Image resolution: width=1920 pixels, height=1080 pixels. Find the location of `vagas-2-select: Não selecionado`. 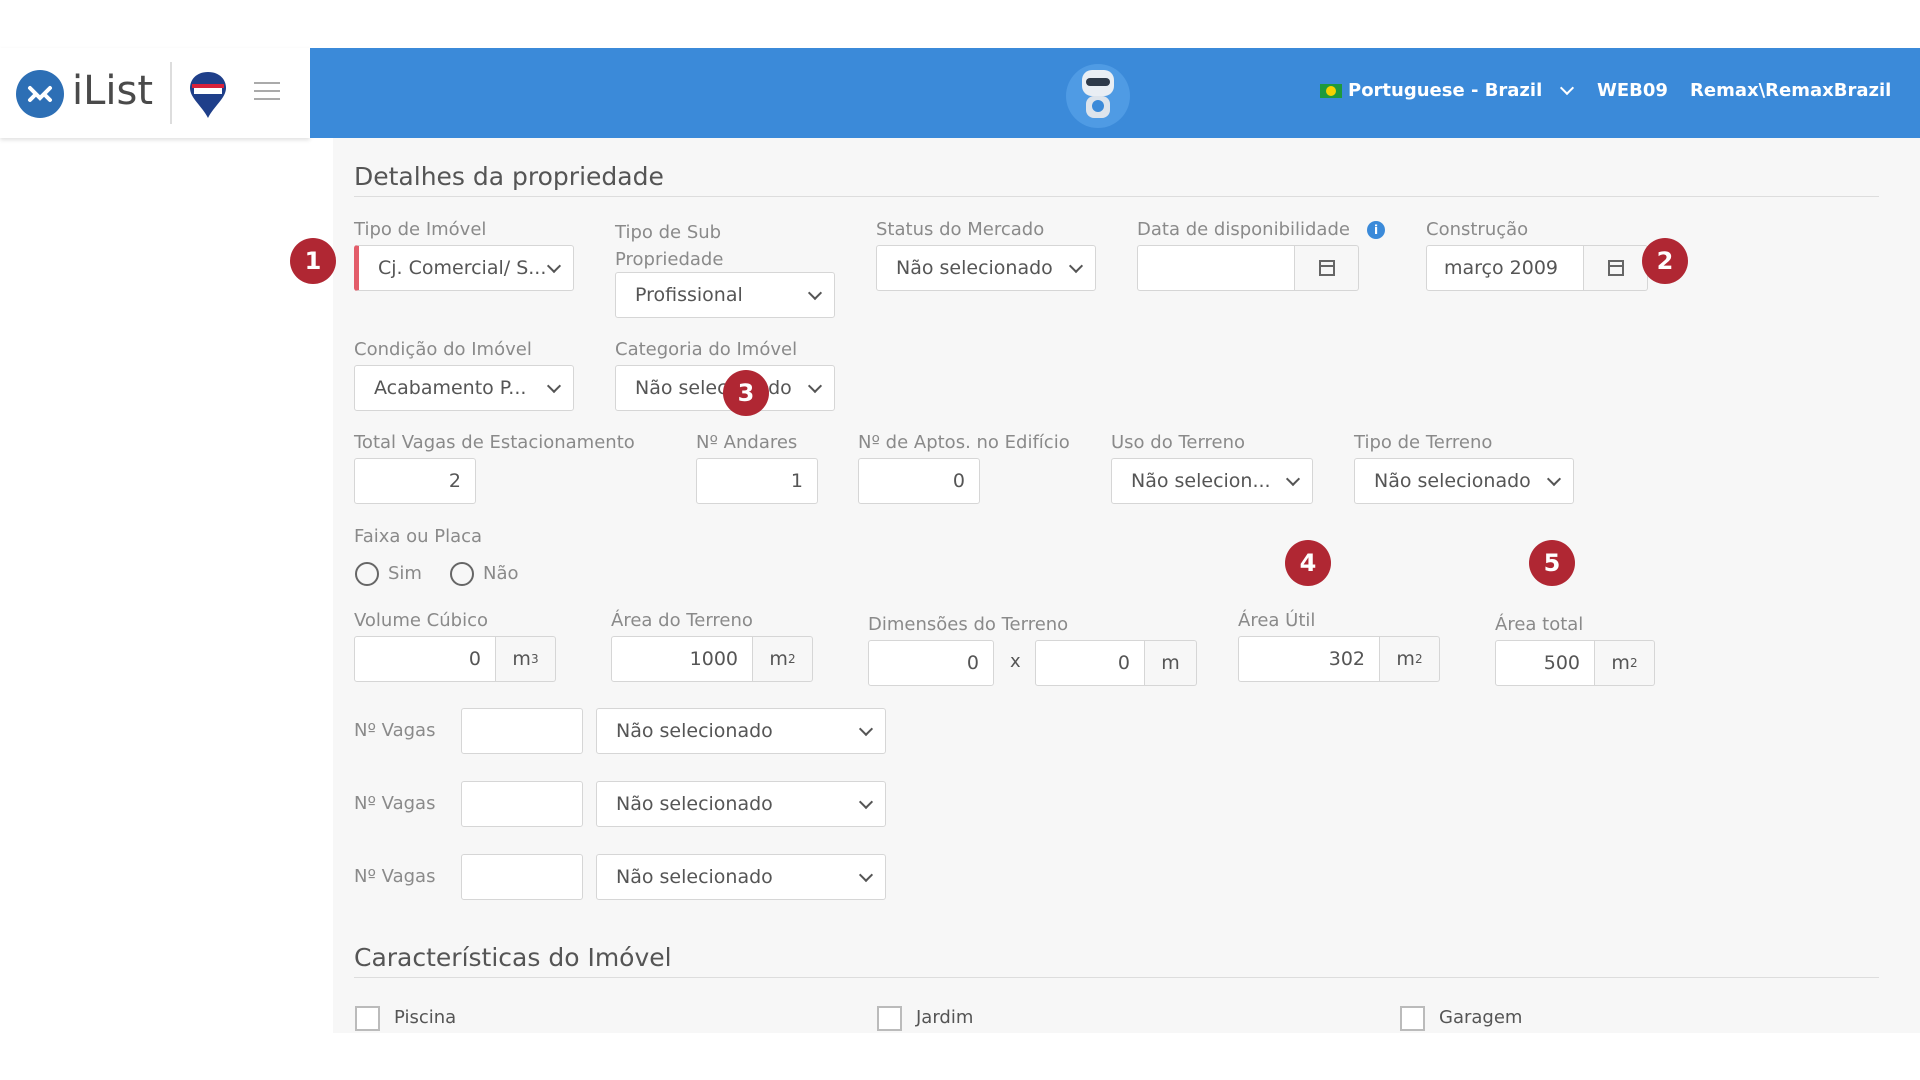

vagas-2-select: Não selecionado is located at coordinates (741, 804).